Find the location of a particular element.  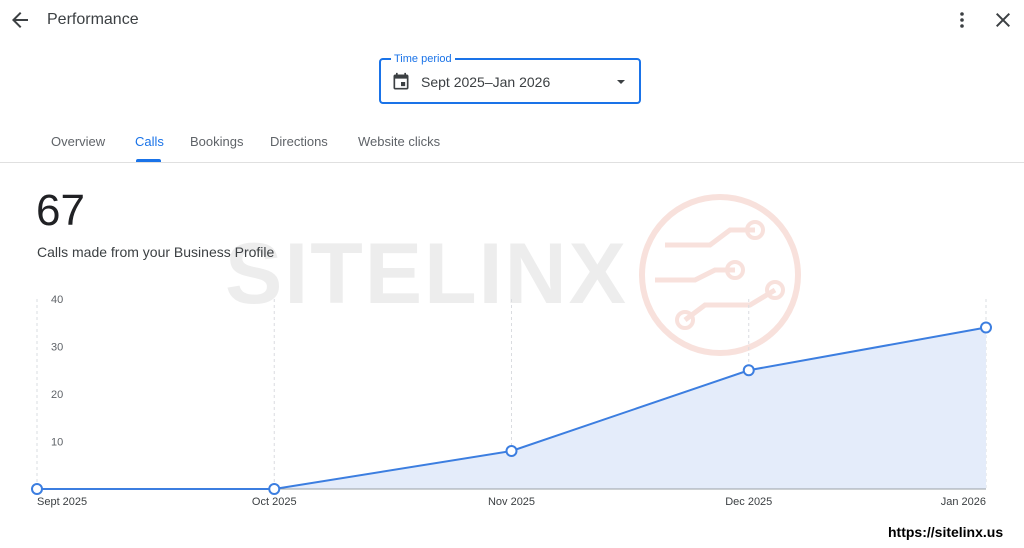

y-tick-label-0: 10 is located at coordinates (57, 443).